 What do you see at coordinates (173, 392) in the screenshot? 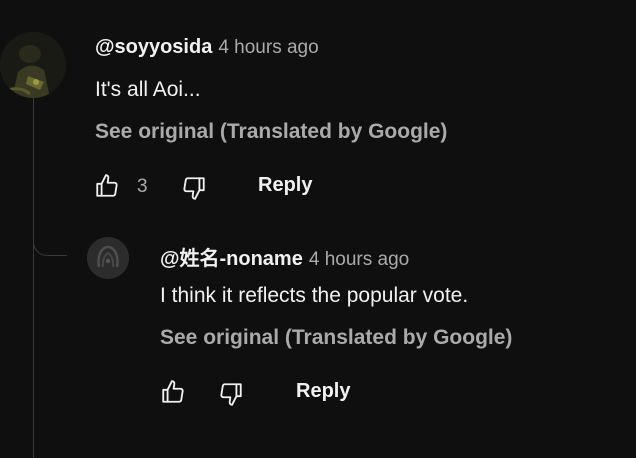
I see `reply-thumbs-up-icon` at bounding box center [173, 392].